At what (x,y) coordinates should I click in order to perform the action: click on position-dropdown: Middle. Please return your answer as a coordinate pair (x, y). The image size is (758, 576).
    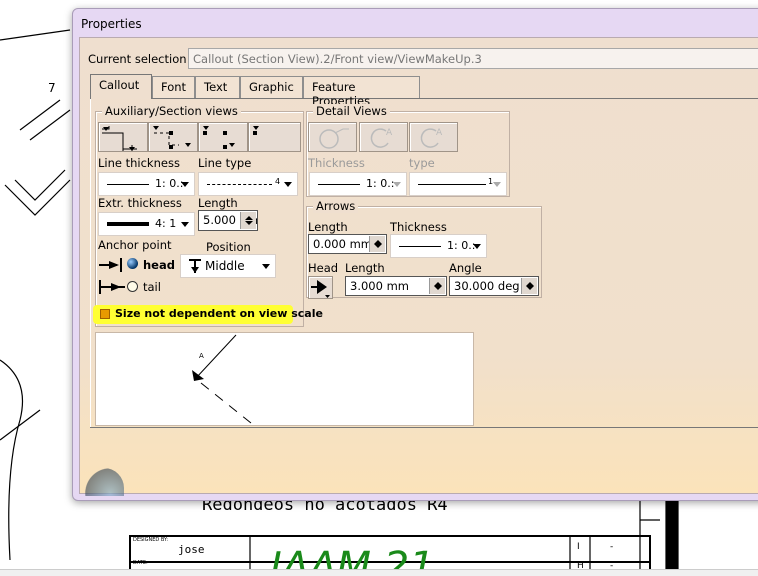
    Looking at the image, I should click on (228, 266).